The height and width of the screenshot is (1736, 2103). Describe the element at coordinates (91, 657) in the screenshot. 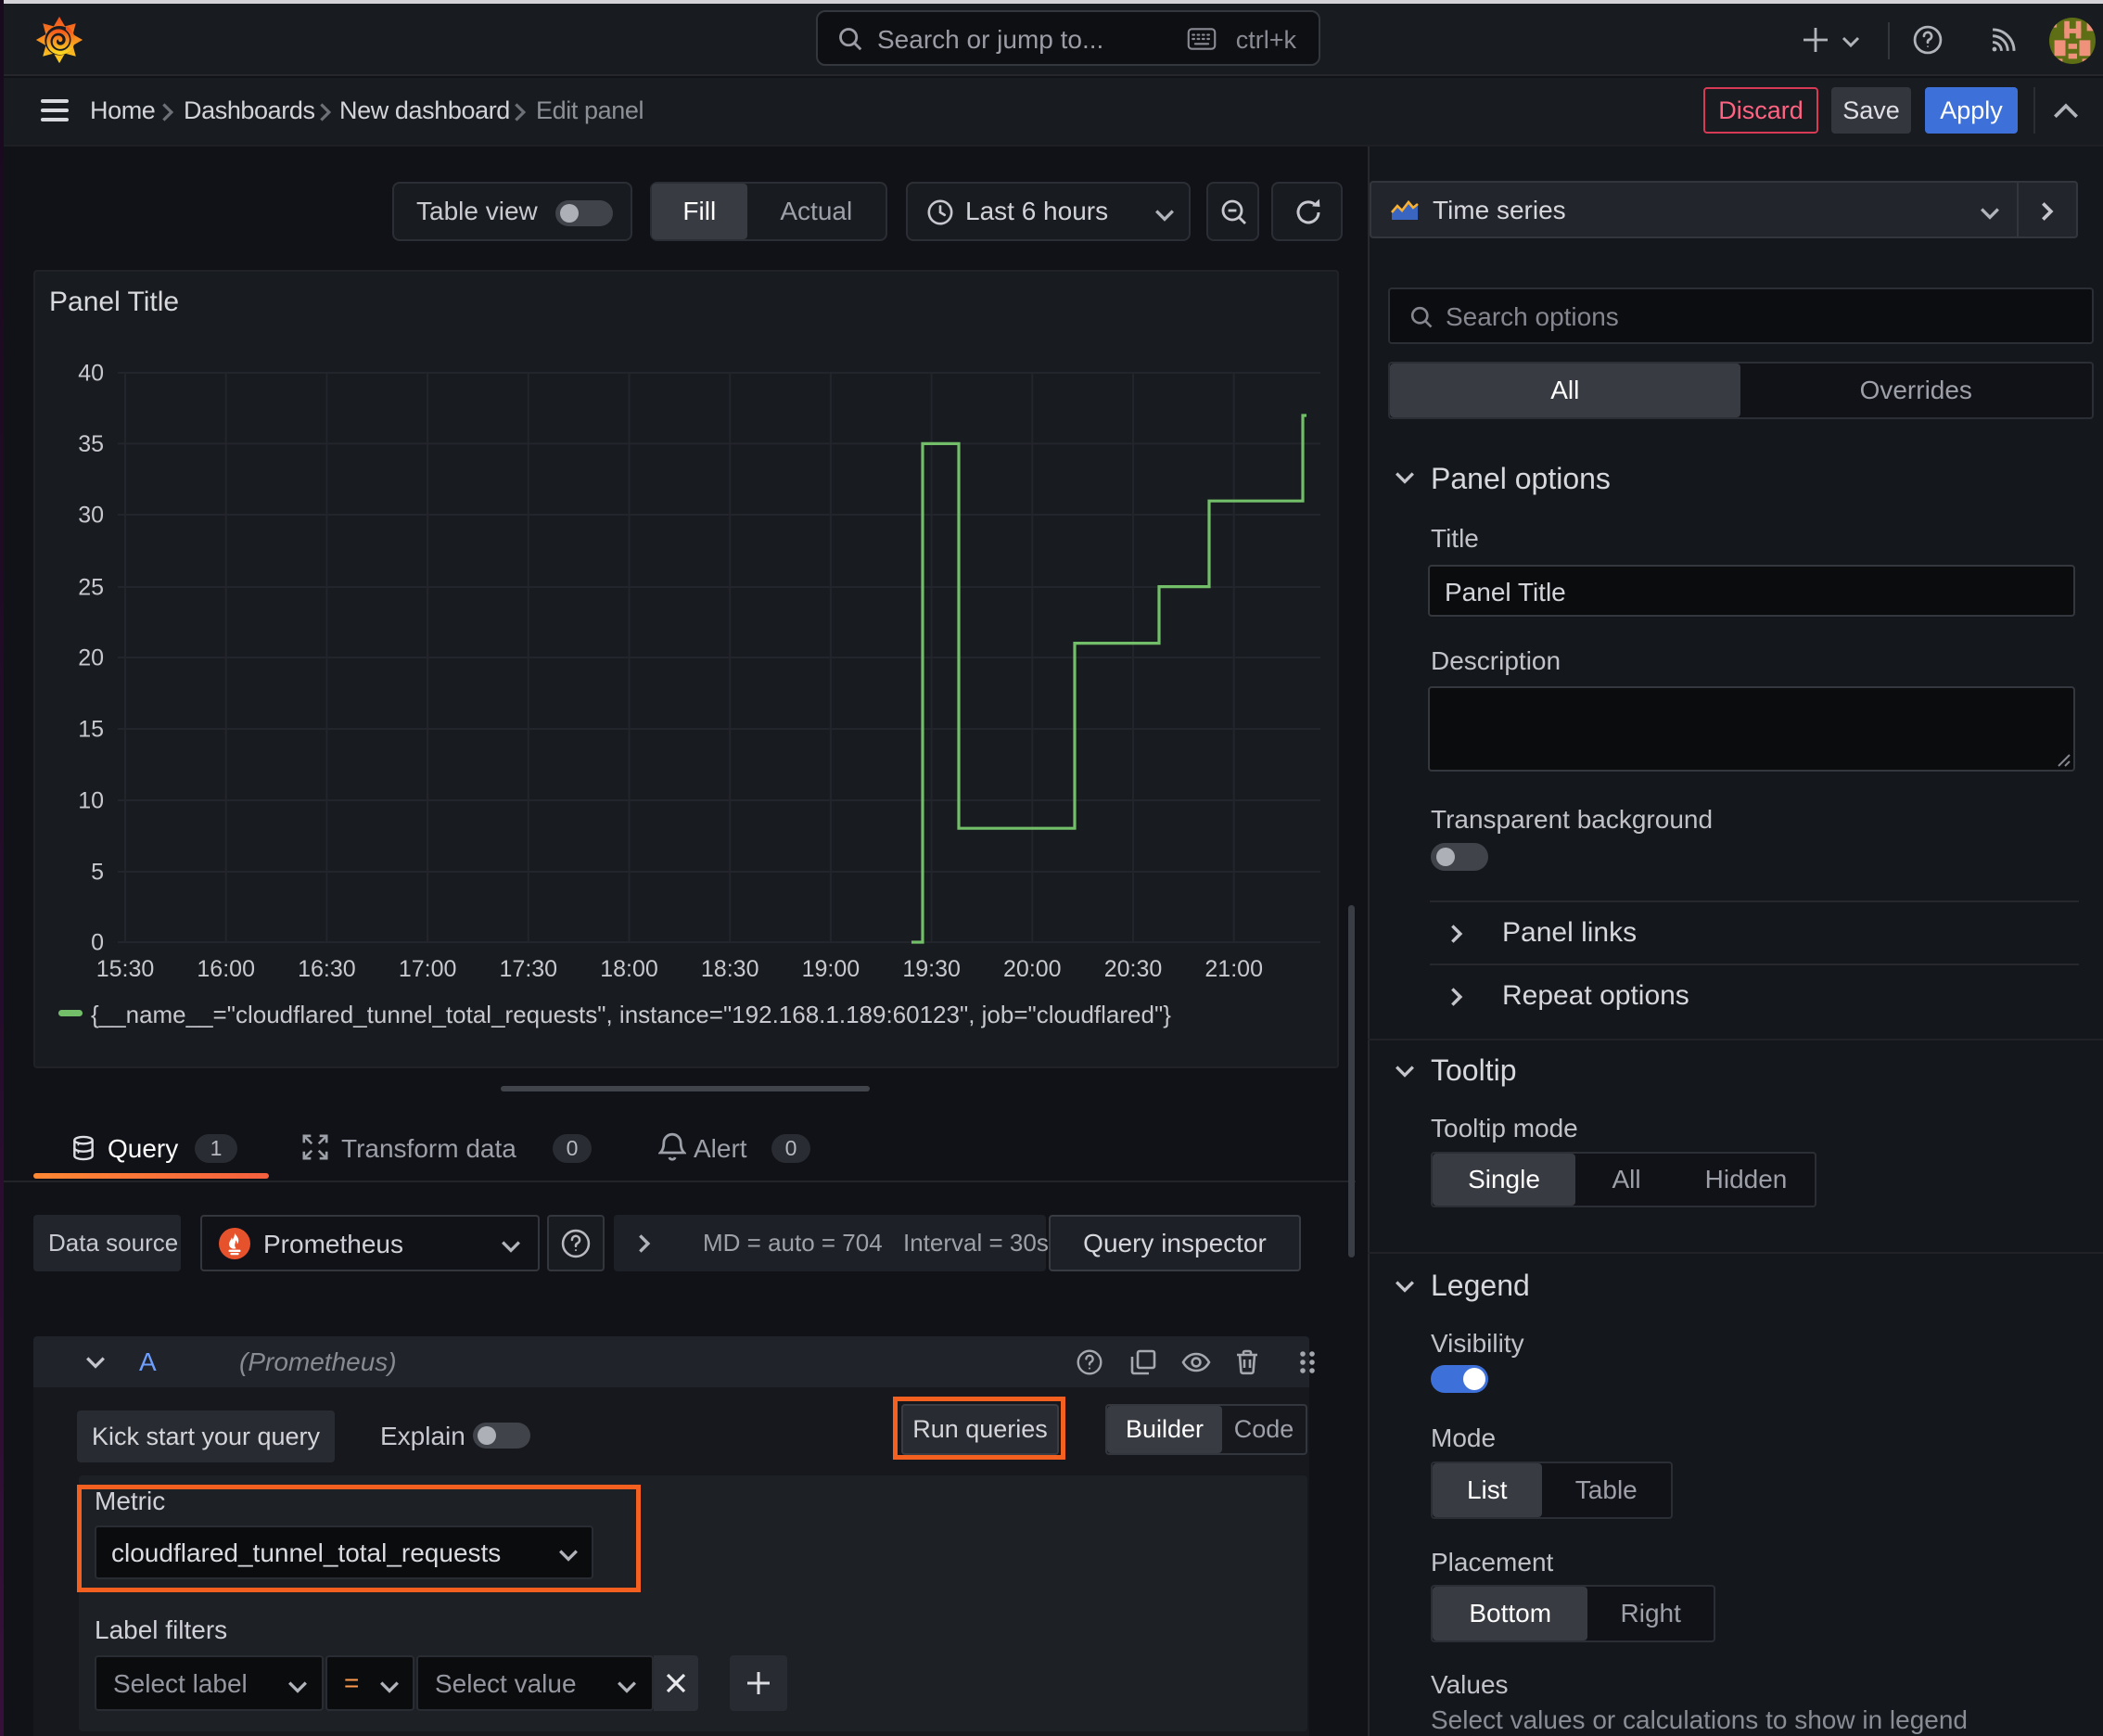

I see `svg-text: 20` at that location.